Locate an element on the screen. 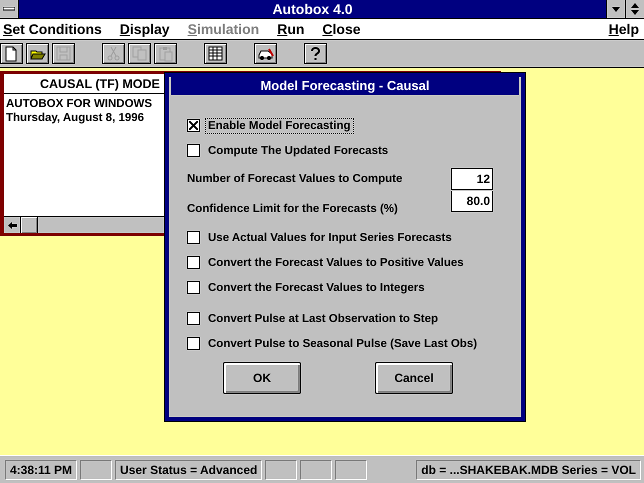  car-icon is located at coordinates (266, 54).